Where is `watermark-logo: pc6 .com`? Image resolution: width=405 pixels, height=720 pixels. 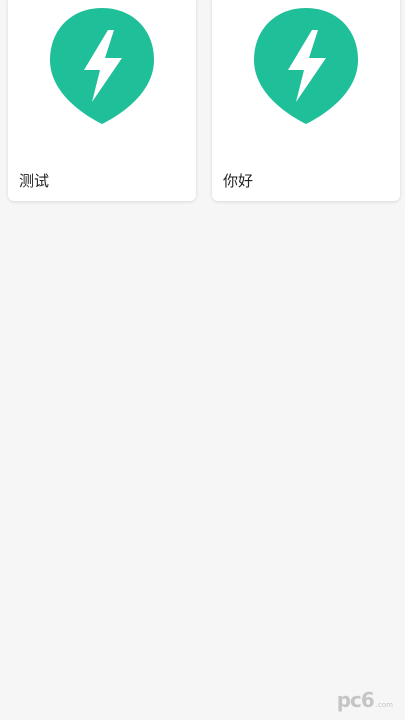 watermark-logo: pc6 .com is located at coordinates (365, 700).